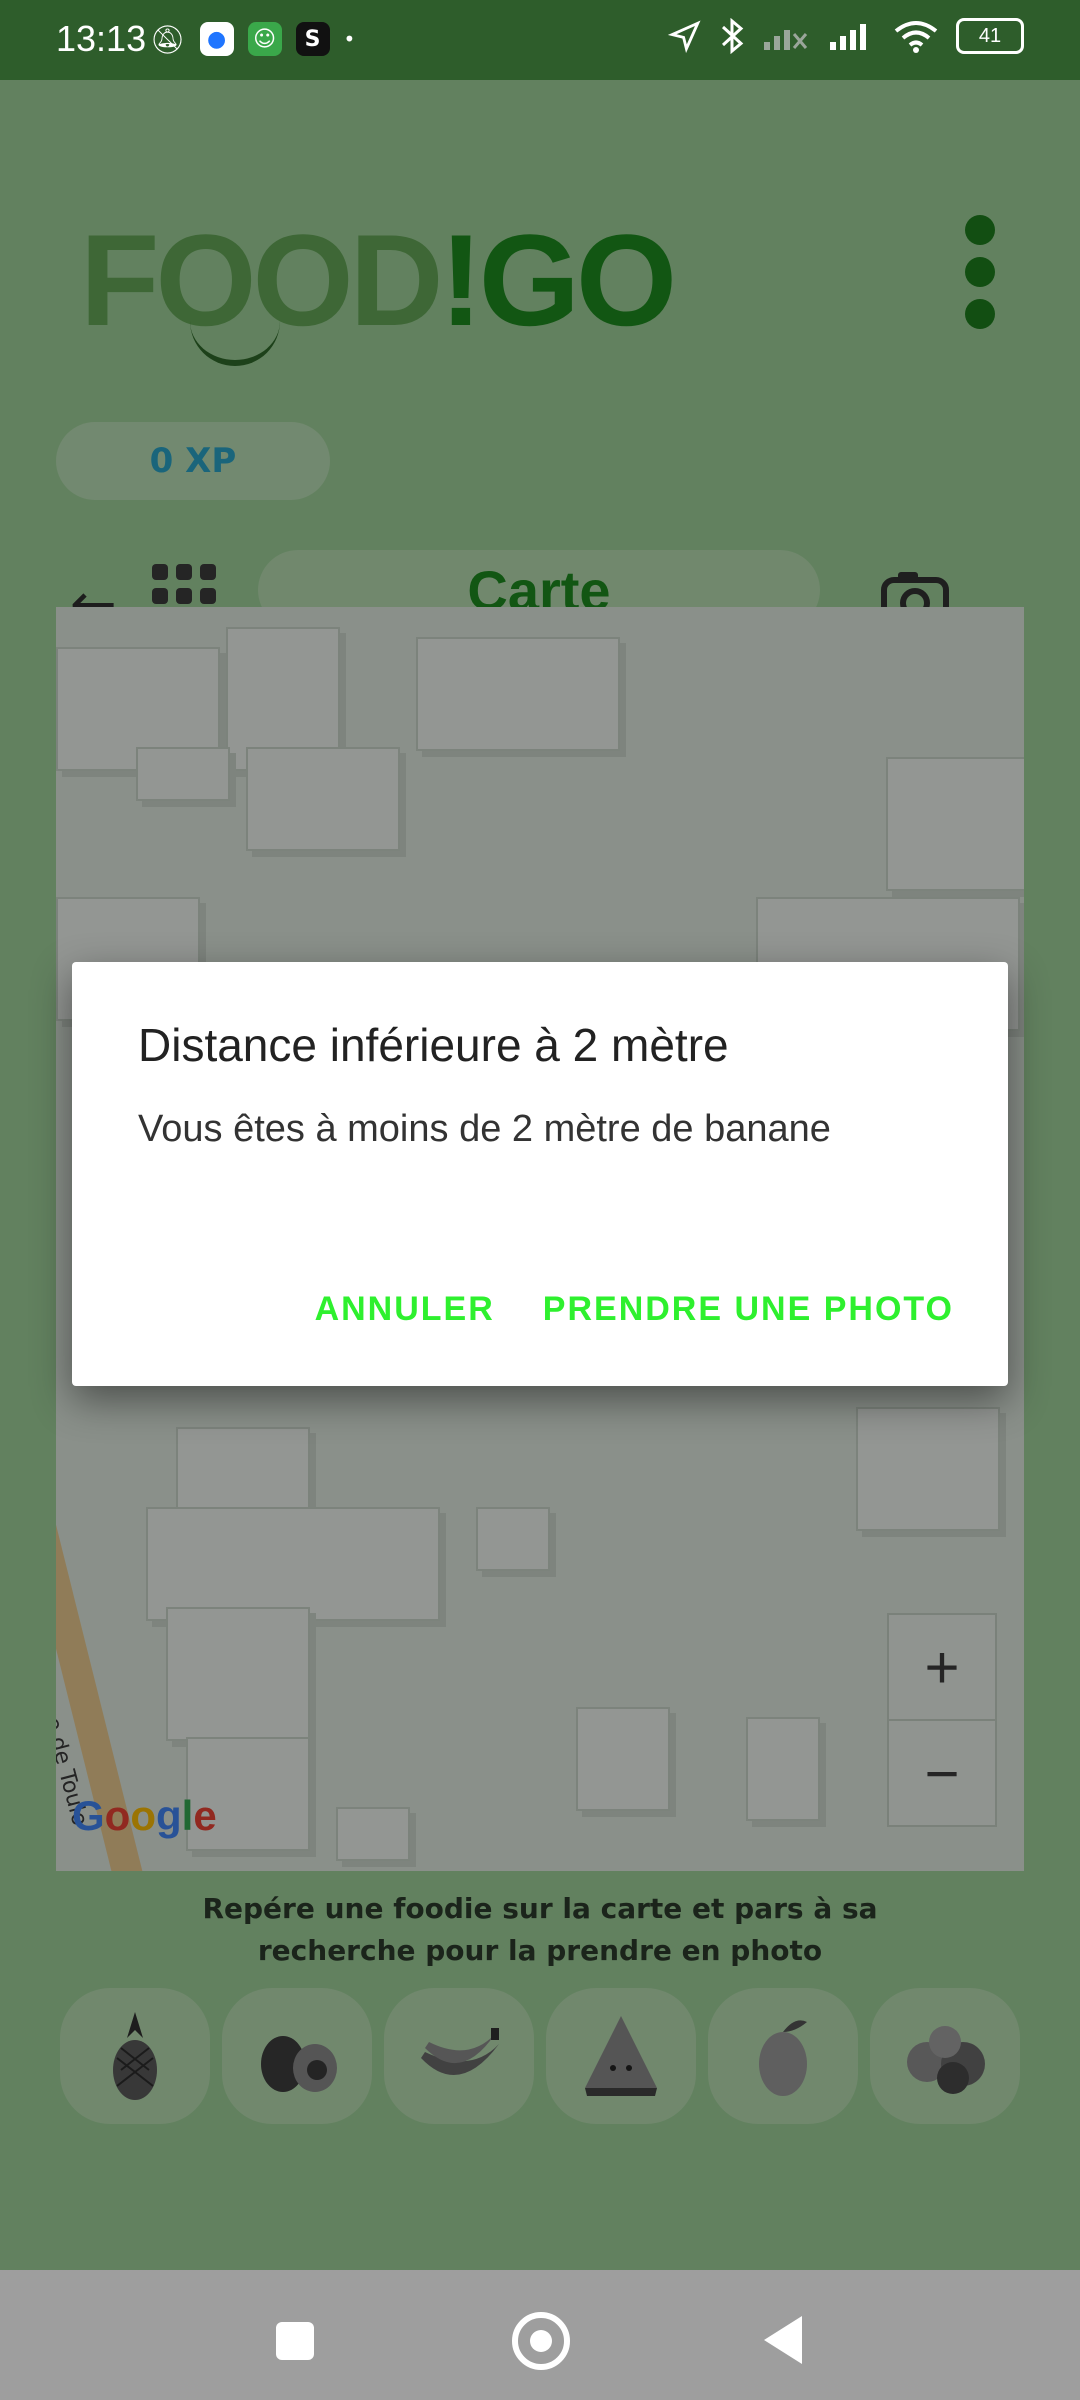  What do you see at coordinates (312, 39) in the screenshot?
I see `shazam-app-icon: S` at bounding box center [312, 39].